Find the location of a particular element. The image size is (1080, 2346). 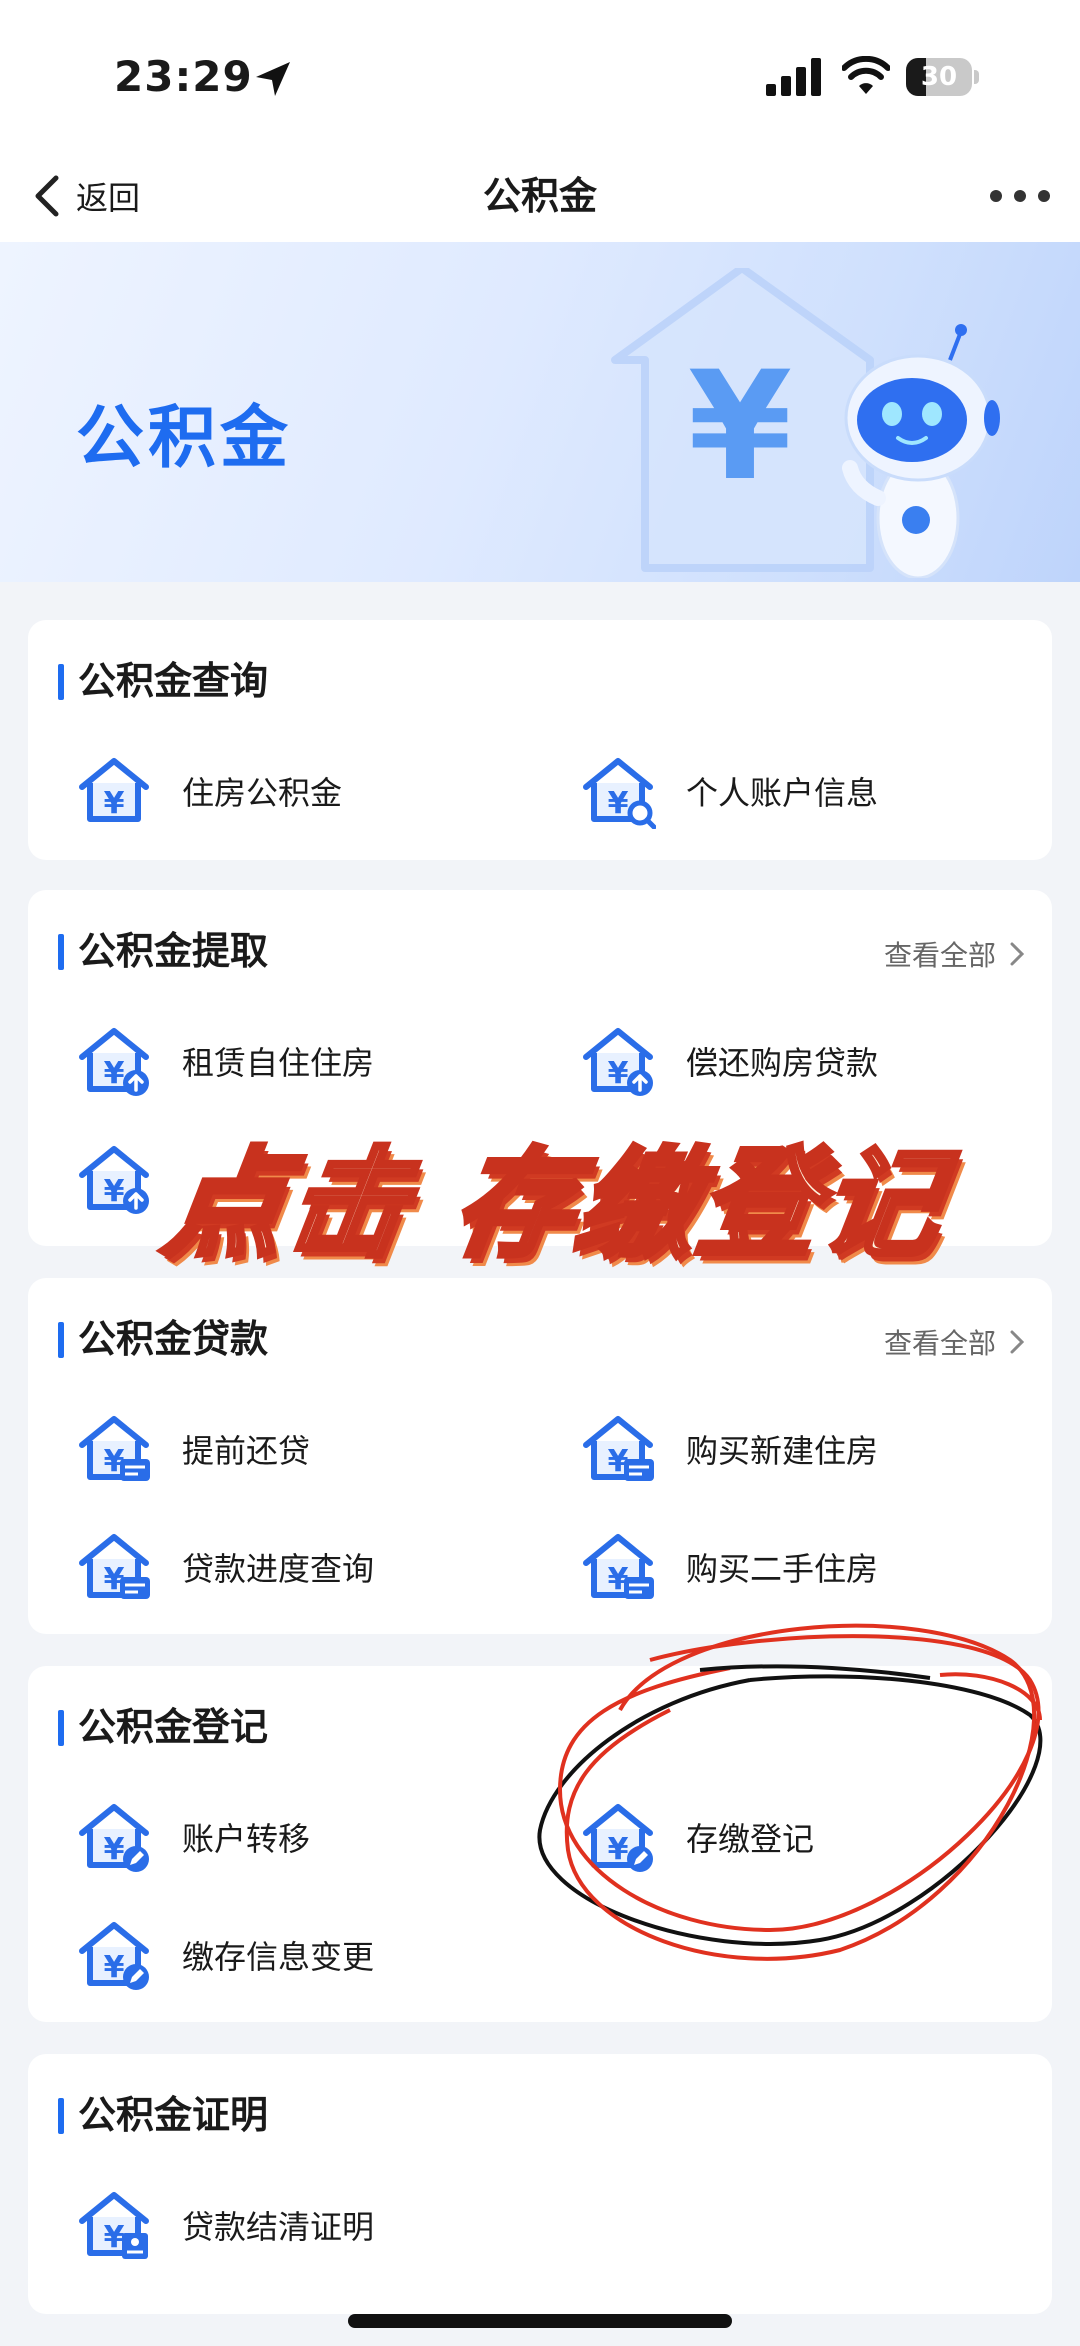

battery-indicator: 30 is located at coordinates (944, 77).